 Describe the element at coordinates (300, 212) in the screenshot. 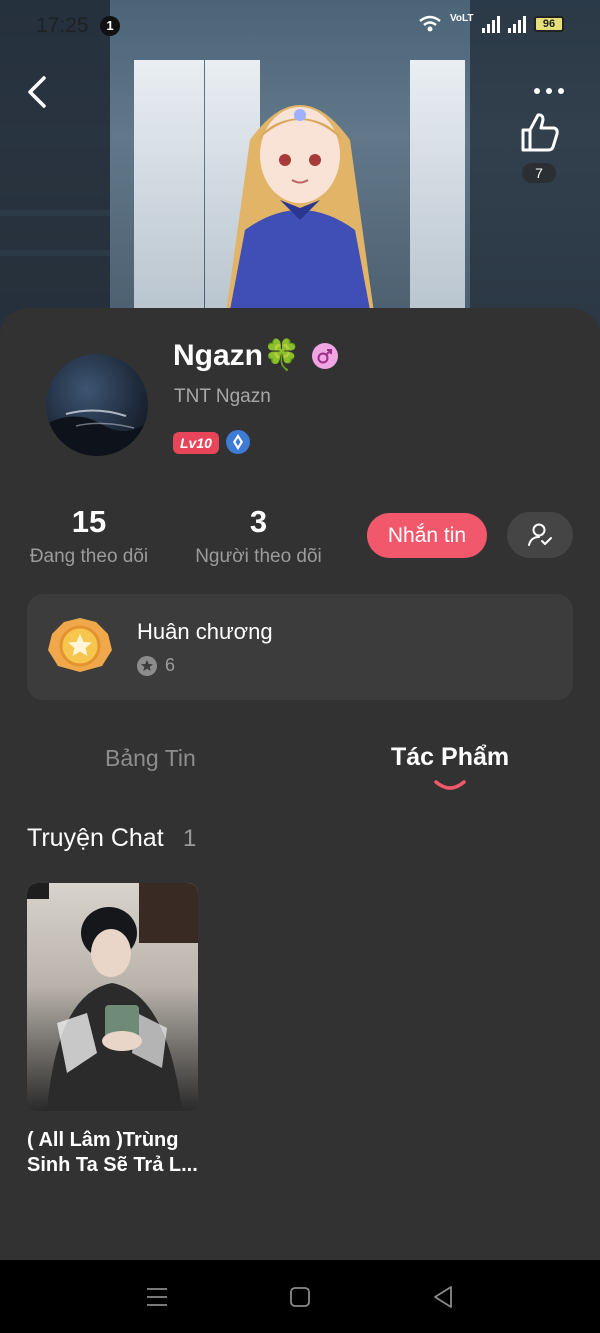

I see `character-illustration` at that location.